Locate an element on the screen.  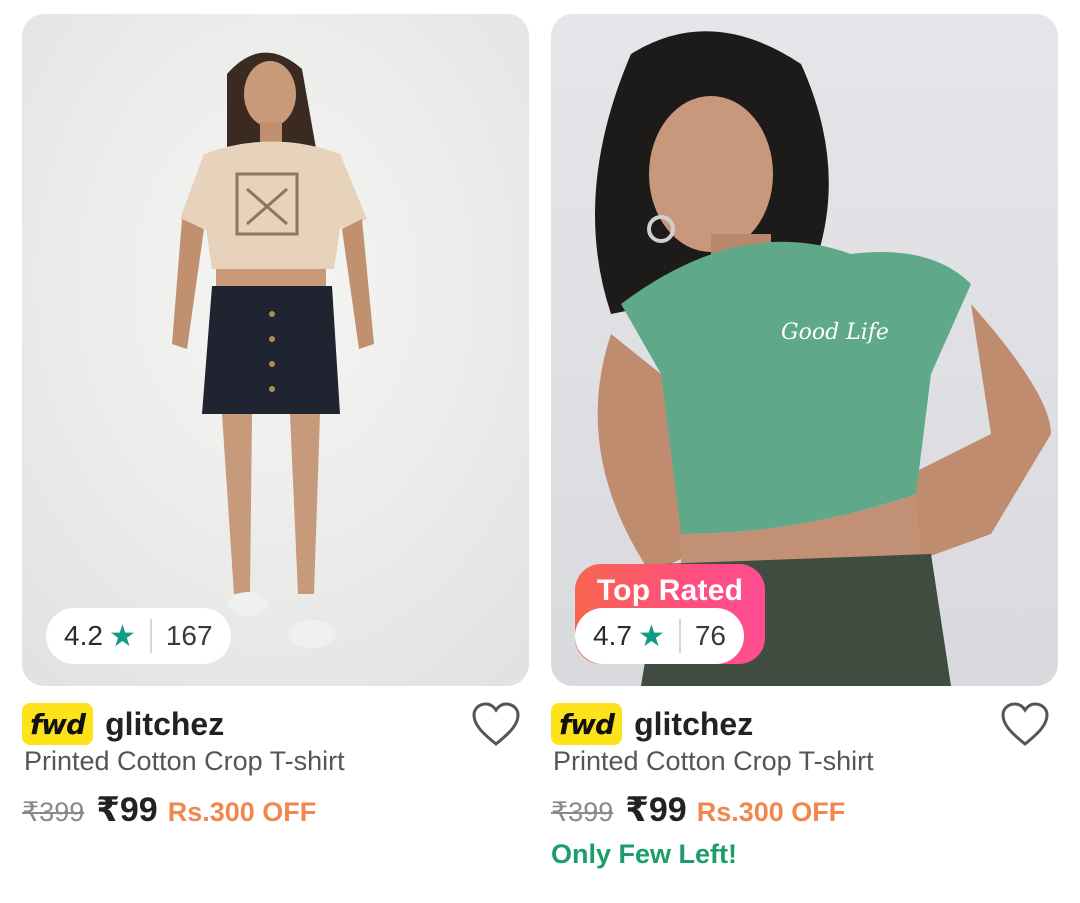
rating-pill: 4.2 ★ 167 is located at coordinates (138, 636).